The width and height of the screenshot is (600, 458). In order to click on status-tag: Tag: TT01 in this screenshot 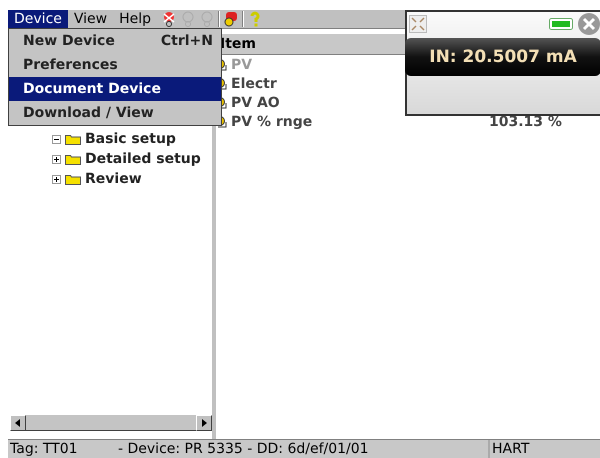, I will do `click(63, 449)`.